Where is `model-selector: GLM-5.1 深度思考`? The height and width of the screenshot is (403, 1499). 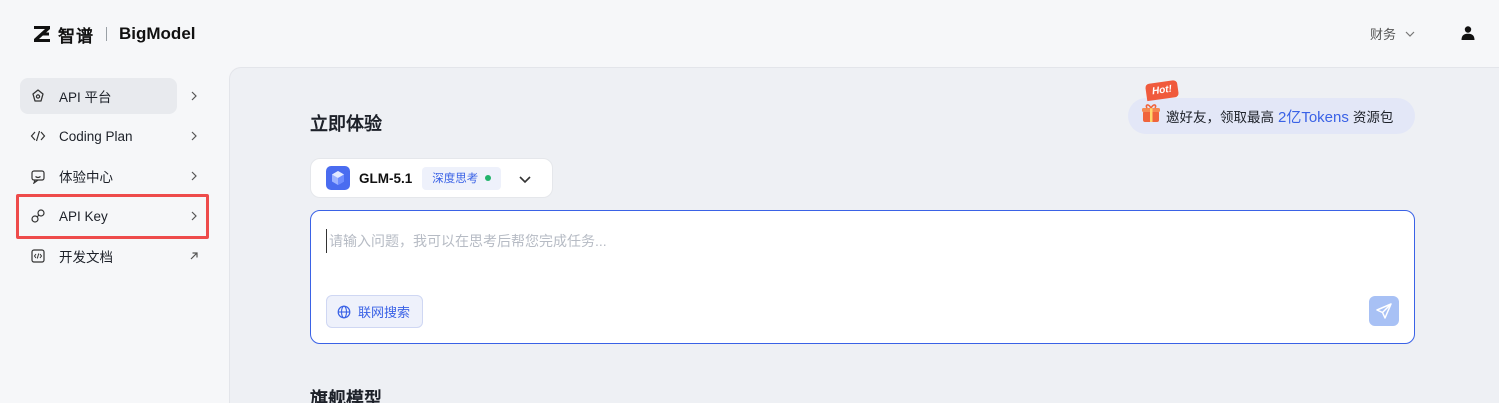 model-selector: GLM-5.1 深度思考 is located at coordinates (431, 178).